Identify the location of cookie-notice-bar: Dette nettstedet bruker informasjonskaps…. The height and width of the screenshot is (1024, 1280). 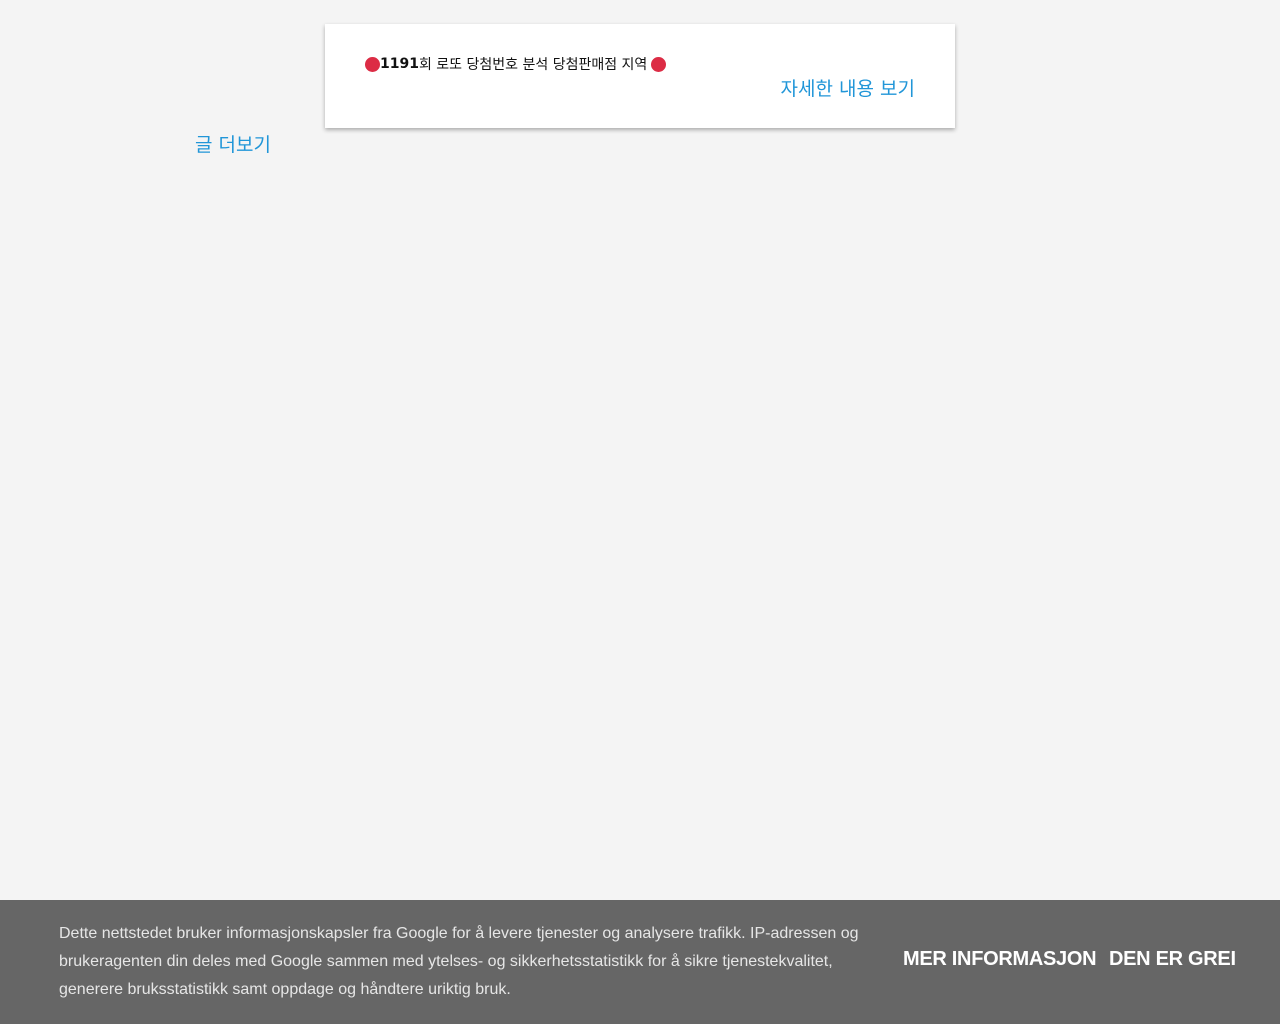
(640, 962).